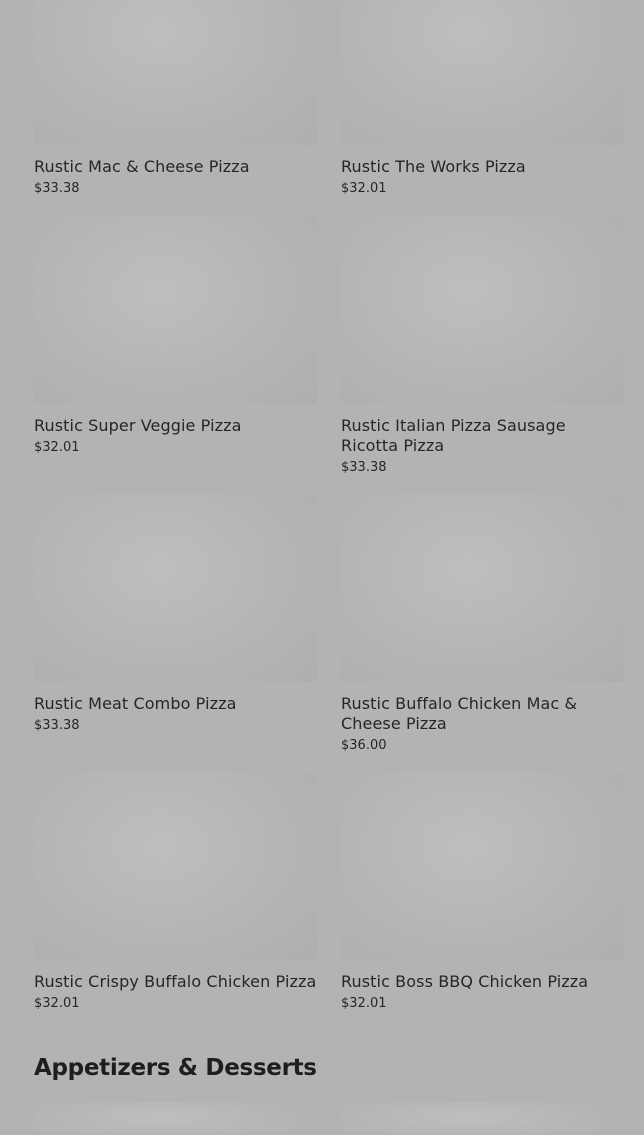 This screenshot has width=644, height=1135. Describe the element at coordinates (175, 704) in the screenshot. I see `item-name: Rustic Meat Combo Pizza` at that location.